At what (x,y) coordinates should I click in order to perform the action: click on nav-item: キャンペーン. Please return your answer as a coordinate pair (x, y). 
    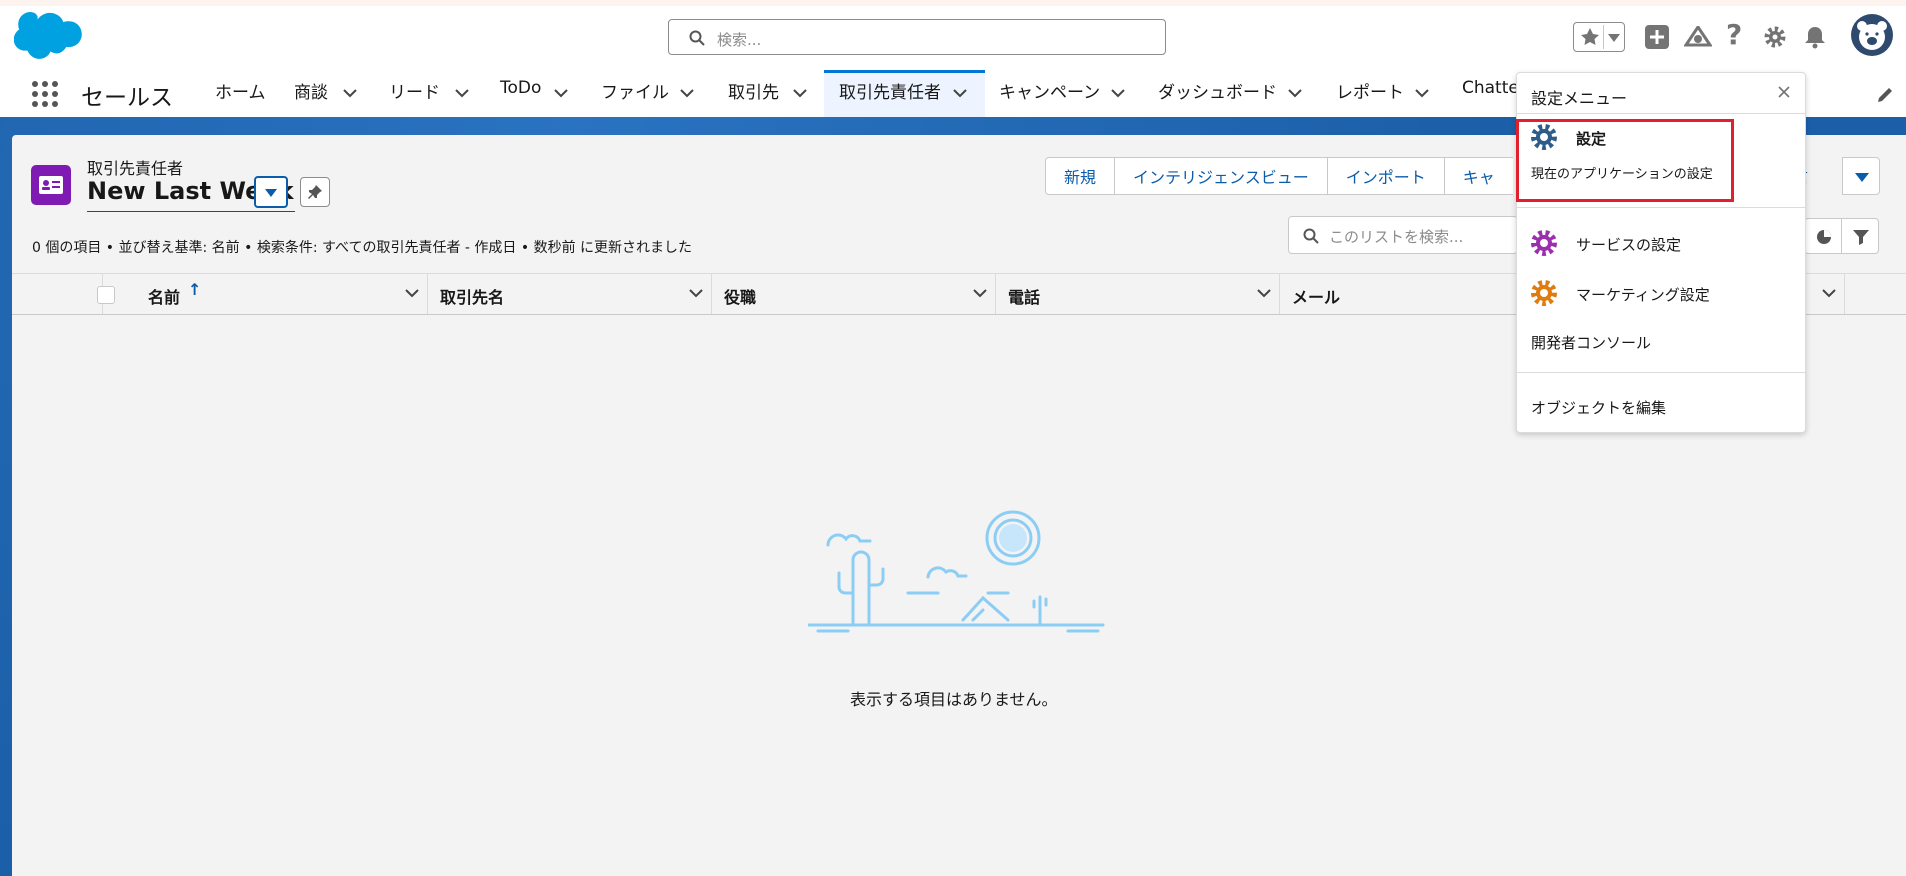
    Looking at the image, I should click on (1049, 90).